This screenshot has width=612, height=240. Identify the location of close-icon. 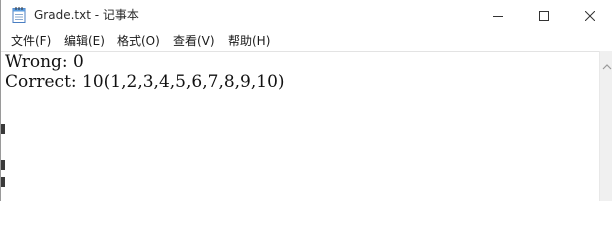
(590, 15).